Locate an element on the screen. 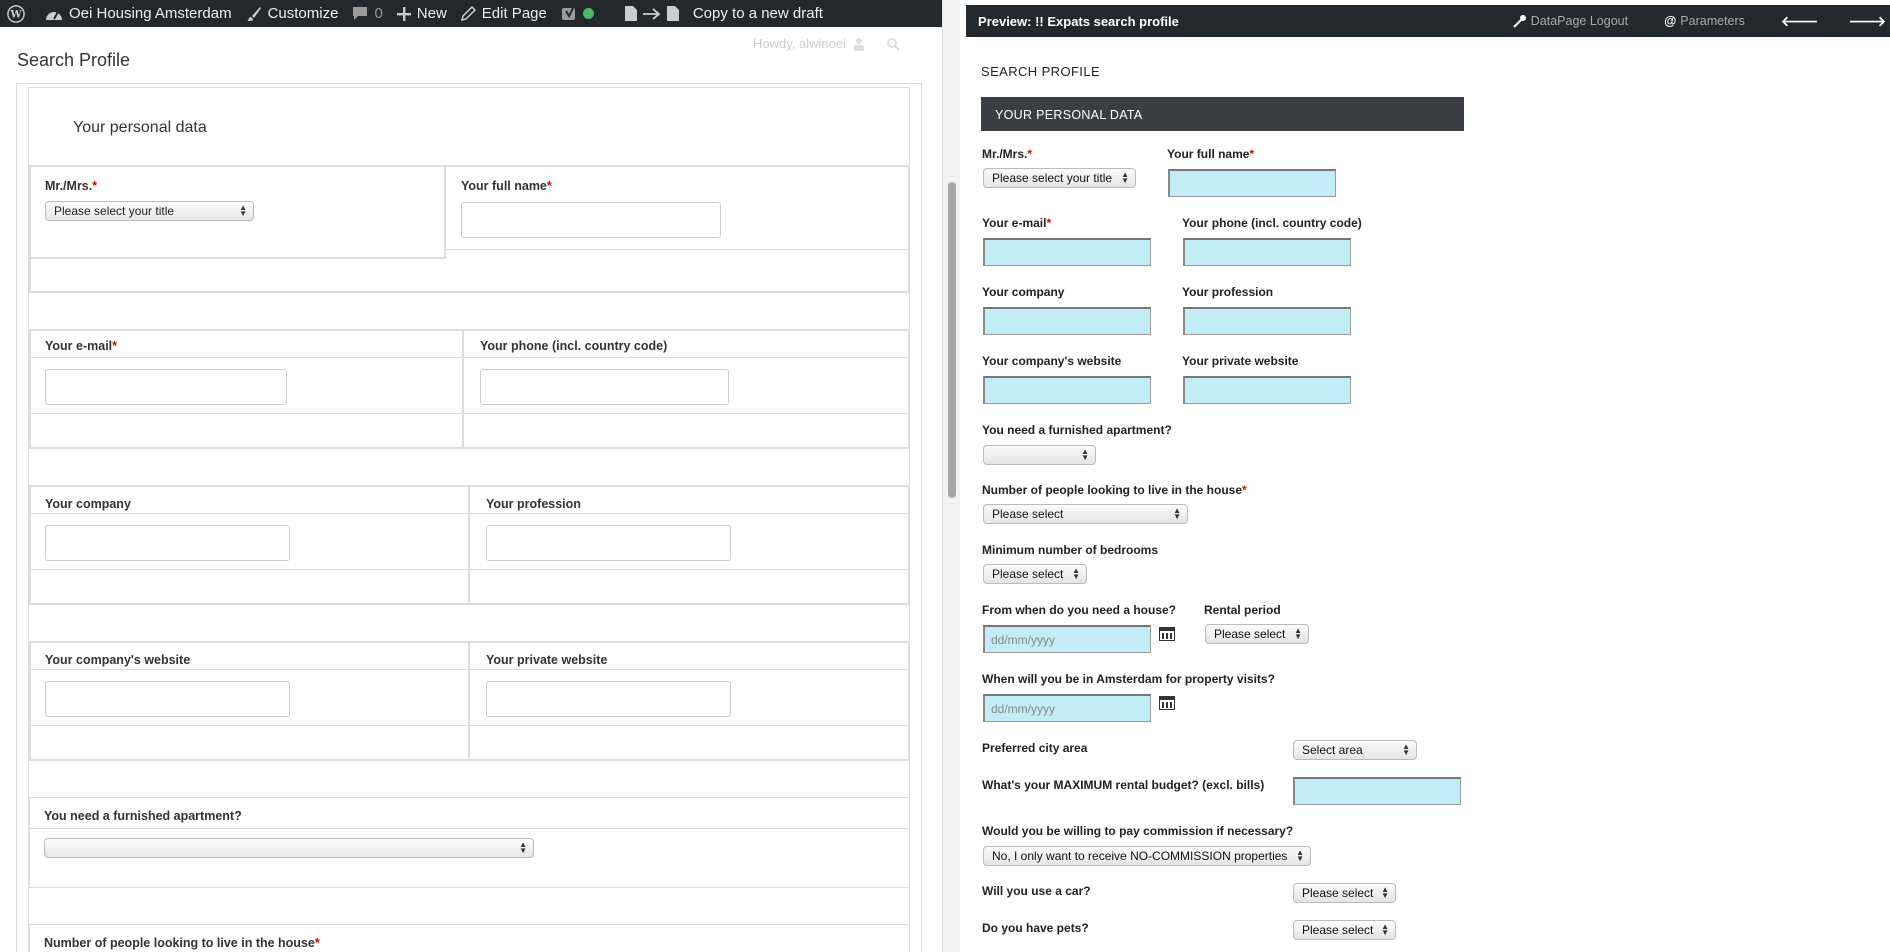 Image resolution: width=1890 pixels, height=952 pixels. search-icon is located at coordinates (893, 44).